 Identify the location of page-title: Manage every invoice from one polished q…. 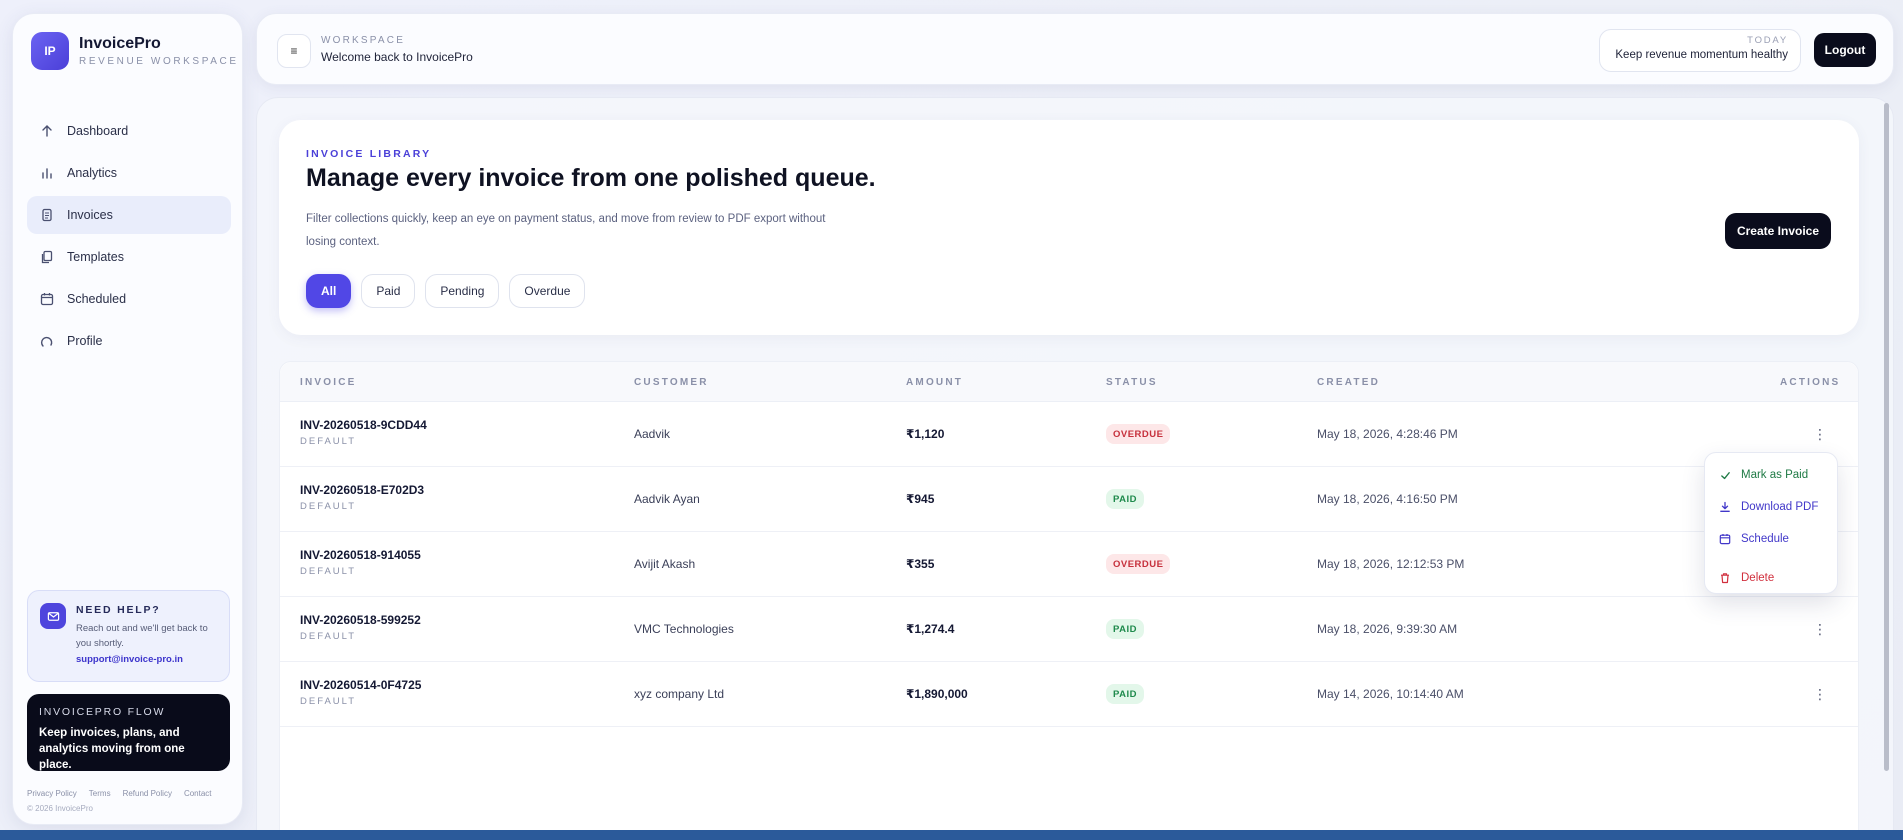
(591, 178).